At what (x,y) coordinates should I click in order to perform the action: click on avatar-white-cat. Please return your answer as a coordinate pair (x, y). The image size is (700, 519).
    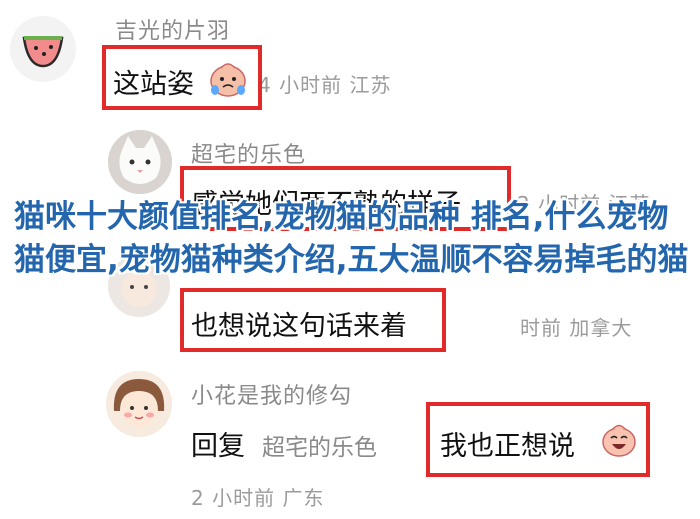
    Looking at the image, I should click on (140, 162).